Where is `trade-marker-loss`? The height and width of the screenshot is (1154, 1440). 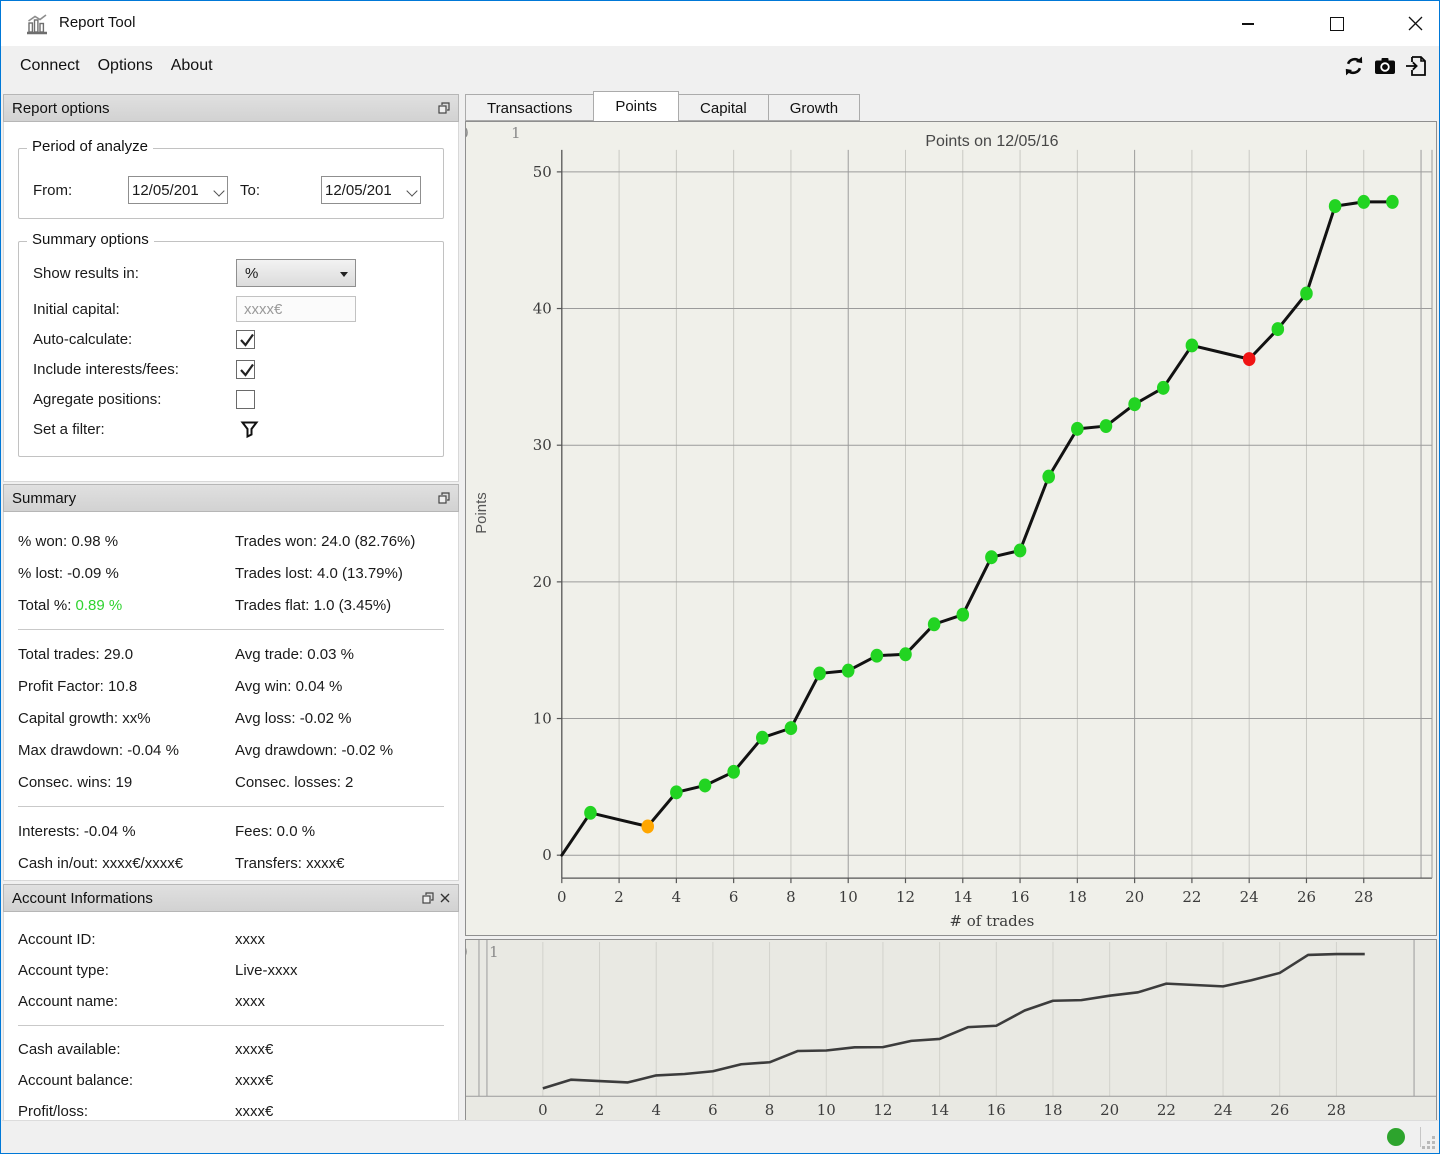
trade-marker-loss is located at coordinates (1249, 359).